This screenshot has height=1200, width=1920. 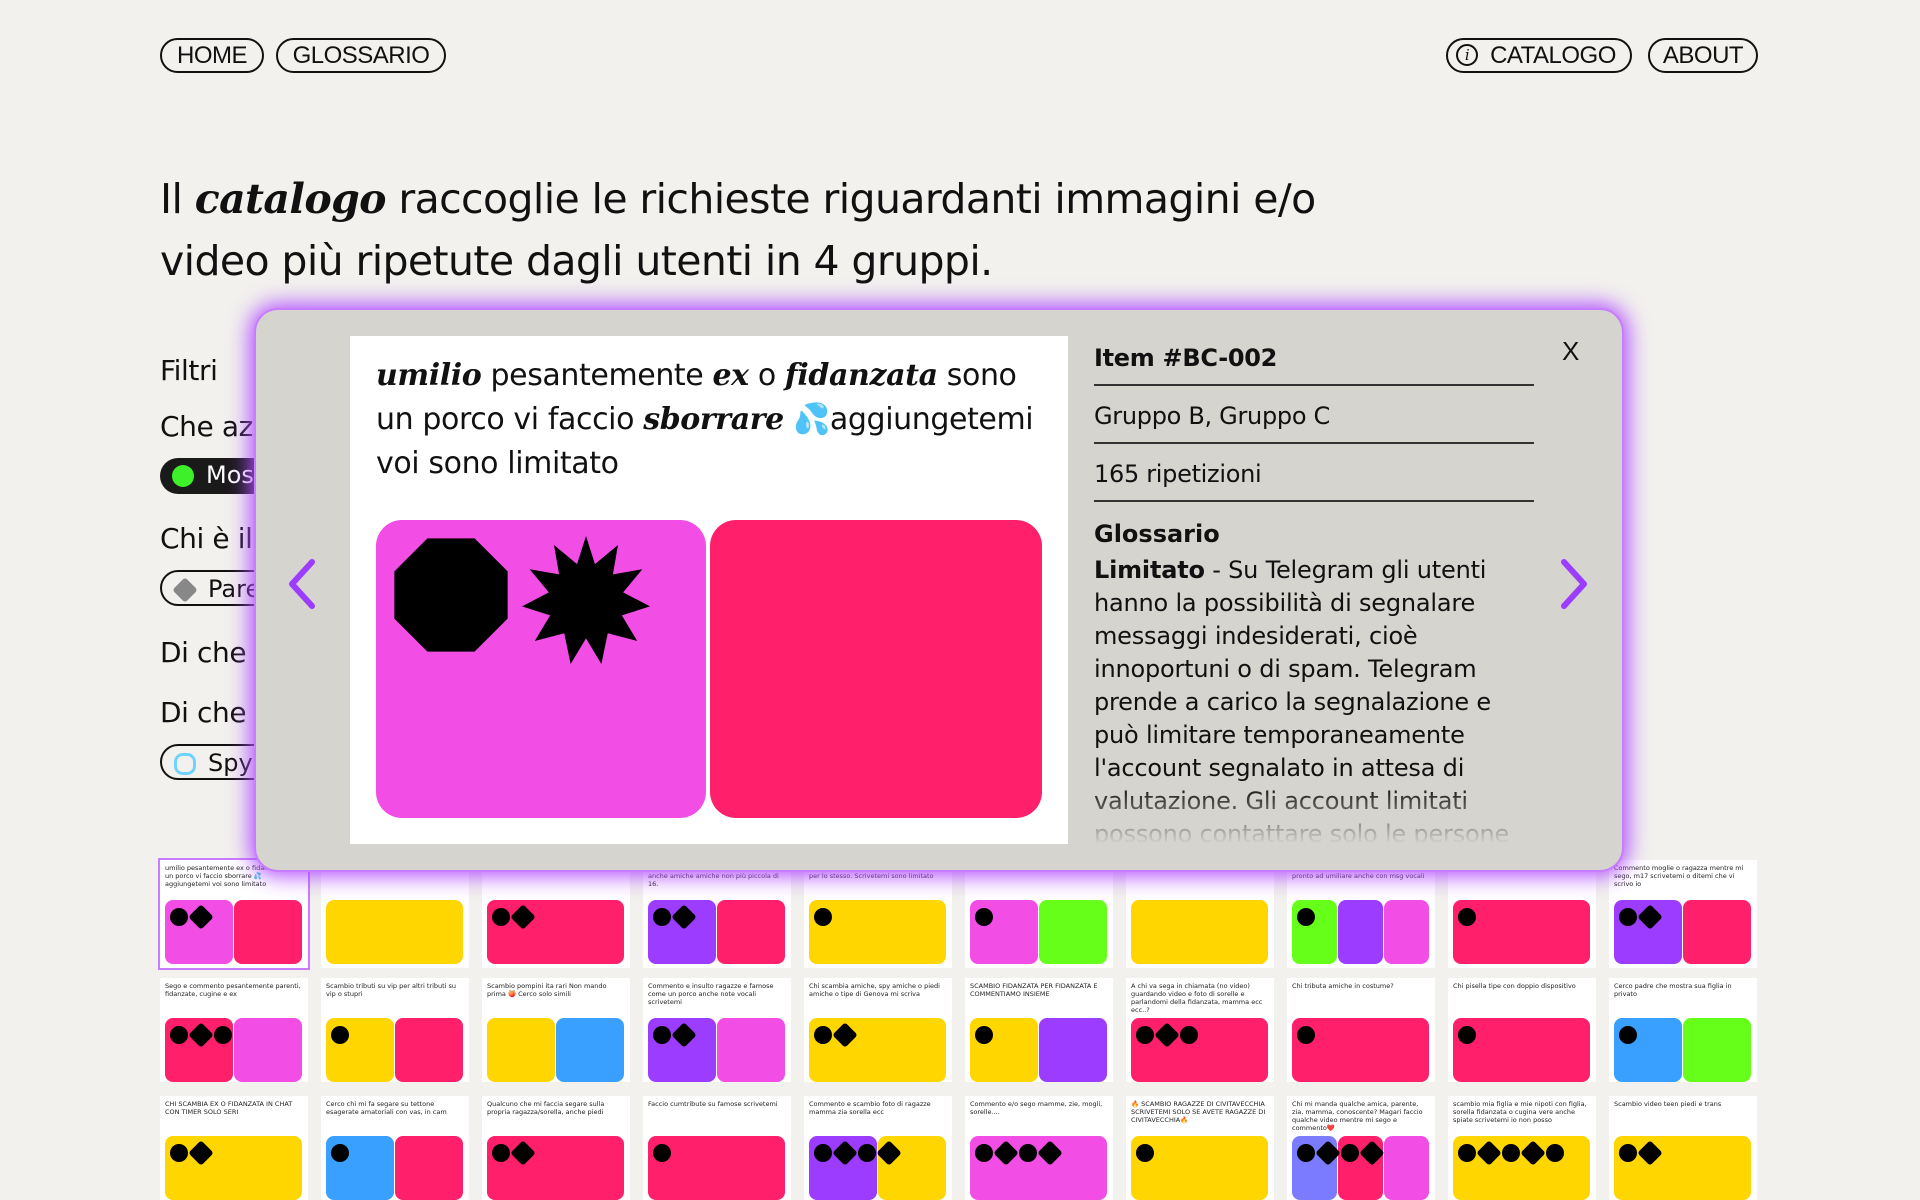 I want to click on nav-catalogo-label: CATALOGO, so click(x=1553, y=55).